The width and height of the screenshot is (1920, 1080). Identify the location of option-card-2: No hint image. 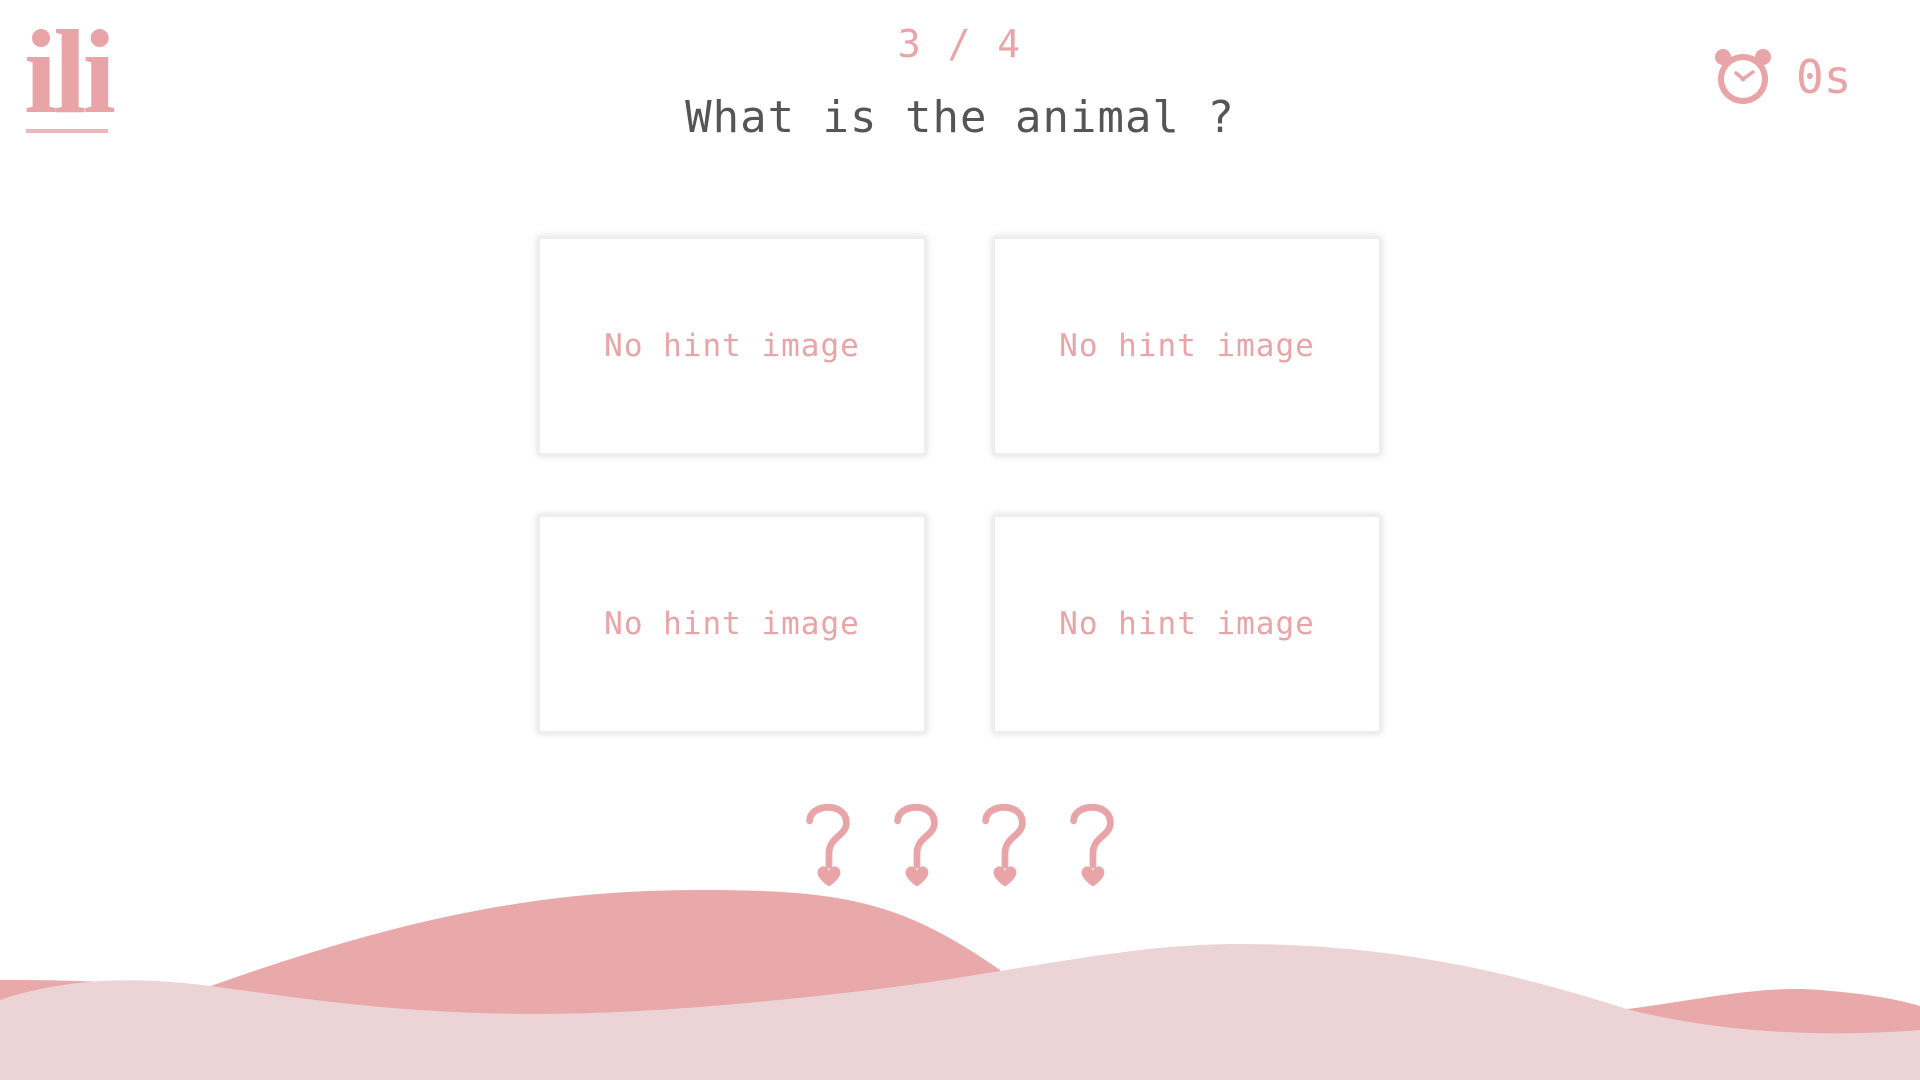
(1187, 346).